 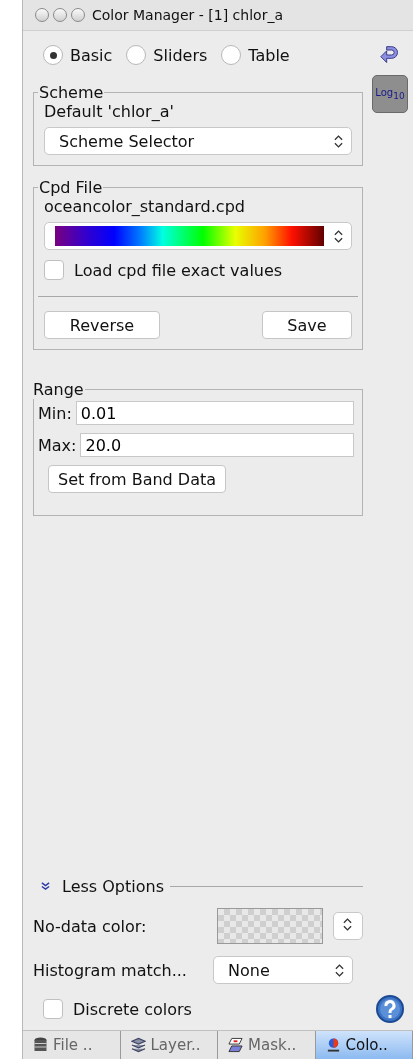 What do you see at coordinates (267, 1045) in the screenshot?
I see `panel-tab: Mask..` at bounding box center [267, 1045].